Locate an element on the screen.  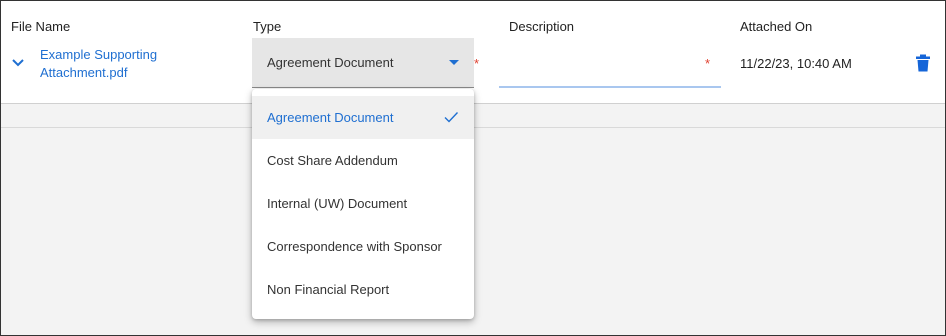
description-required-mark: * is located at coordinates (708, 63).